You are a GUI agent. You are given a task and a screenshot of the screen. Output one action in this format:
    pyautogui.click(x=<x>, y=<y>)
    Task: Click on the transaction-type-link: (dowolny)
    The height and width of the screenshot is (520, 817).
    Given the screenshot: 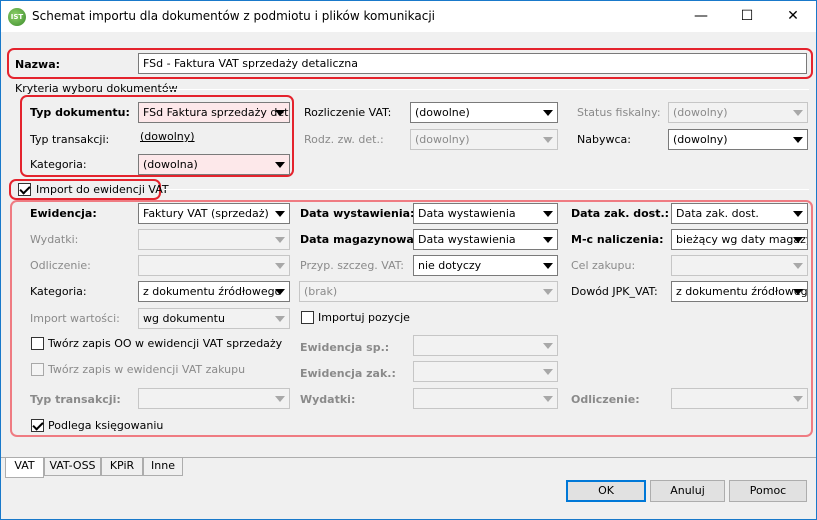 What is the action you would take?
    pyautogui.click(x=167, y=136)
    